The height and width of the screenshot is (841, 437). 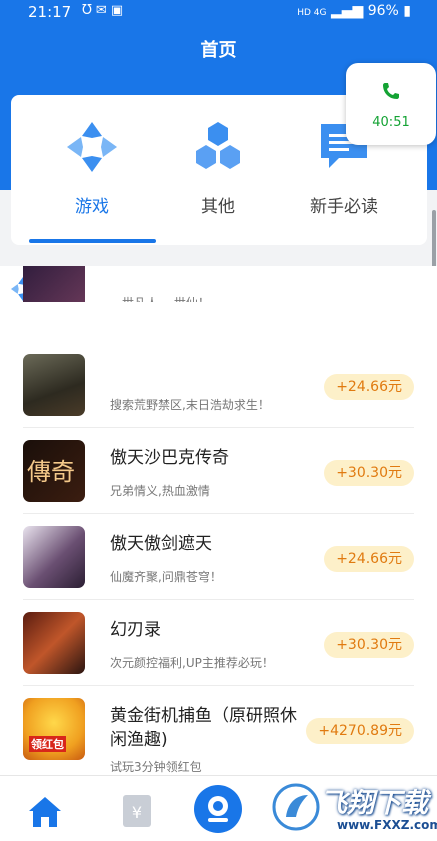 What do you see at coordinates (218, 557) in the screenshot?
I see `list-item: 傲天傲剑遮天 仙魔齐聚,问鼎苍穹！ +24.66元` at bounding box center [218, 557].